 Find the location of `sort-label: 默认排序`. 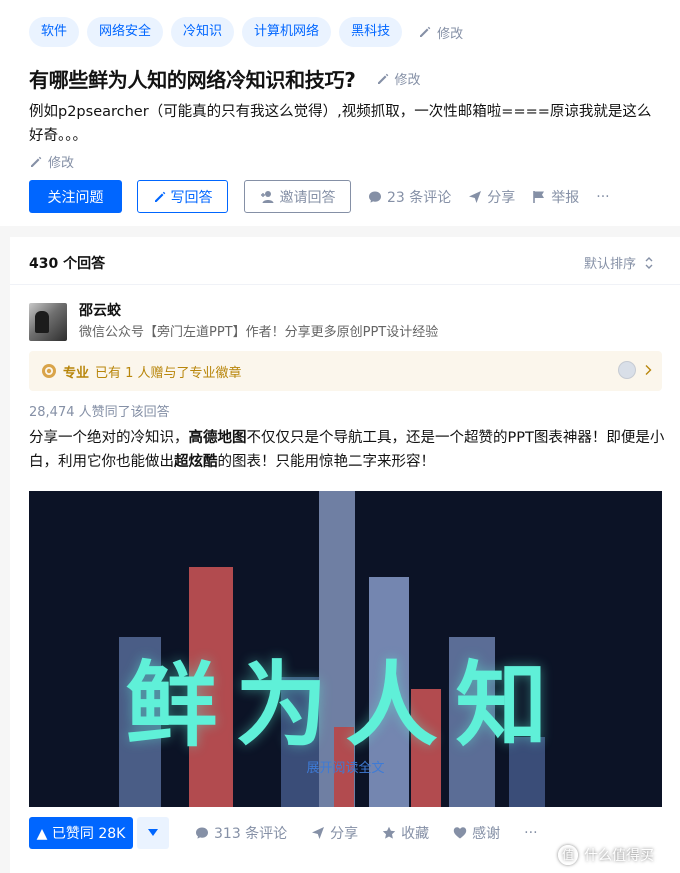

sort-label: 默认排序 is located at coordinates (609, 264).